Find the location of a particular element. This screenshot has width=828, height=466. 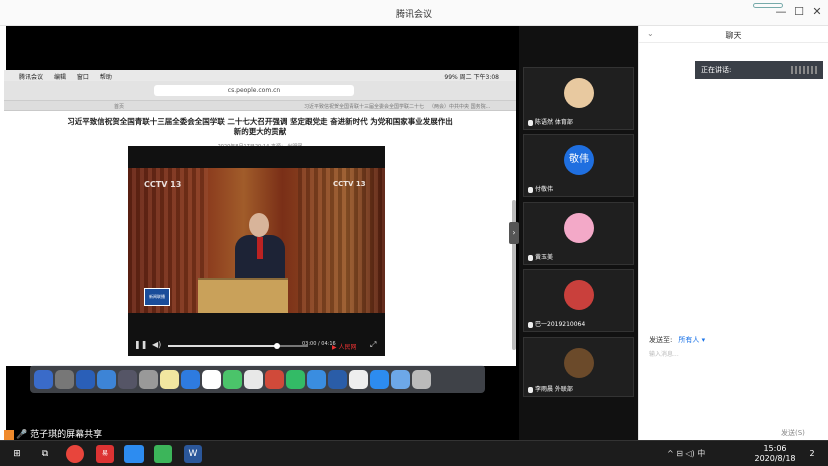

people-logo: ▶ 人民网 is located at coordinates (344, 347).